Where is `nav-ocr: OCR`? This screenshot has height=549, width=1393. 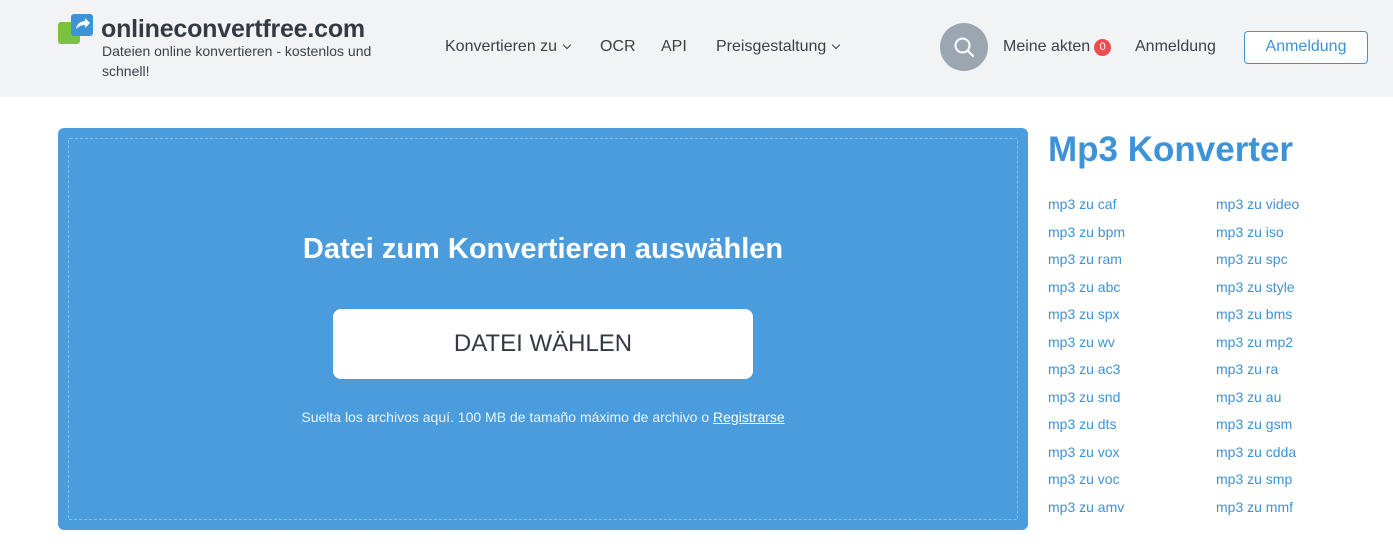 nav-ocr: OCR is located at coordinates (618, 47).